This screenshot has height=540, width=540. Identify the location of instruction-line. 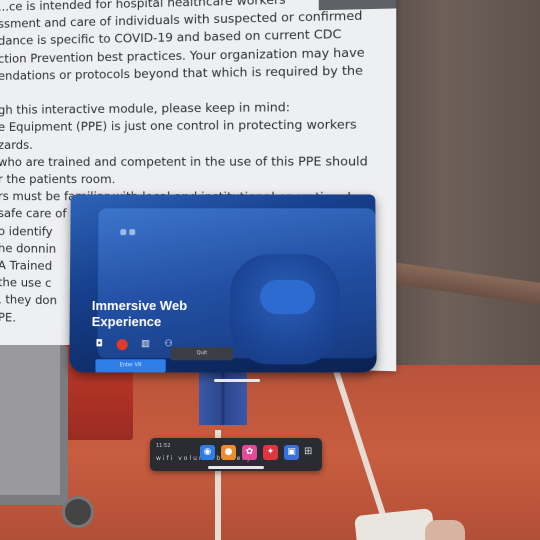
(194, 90).